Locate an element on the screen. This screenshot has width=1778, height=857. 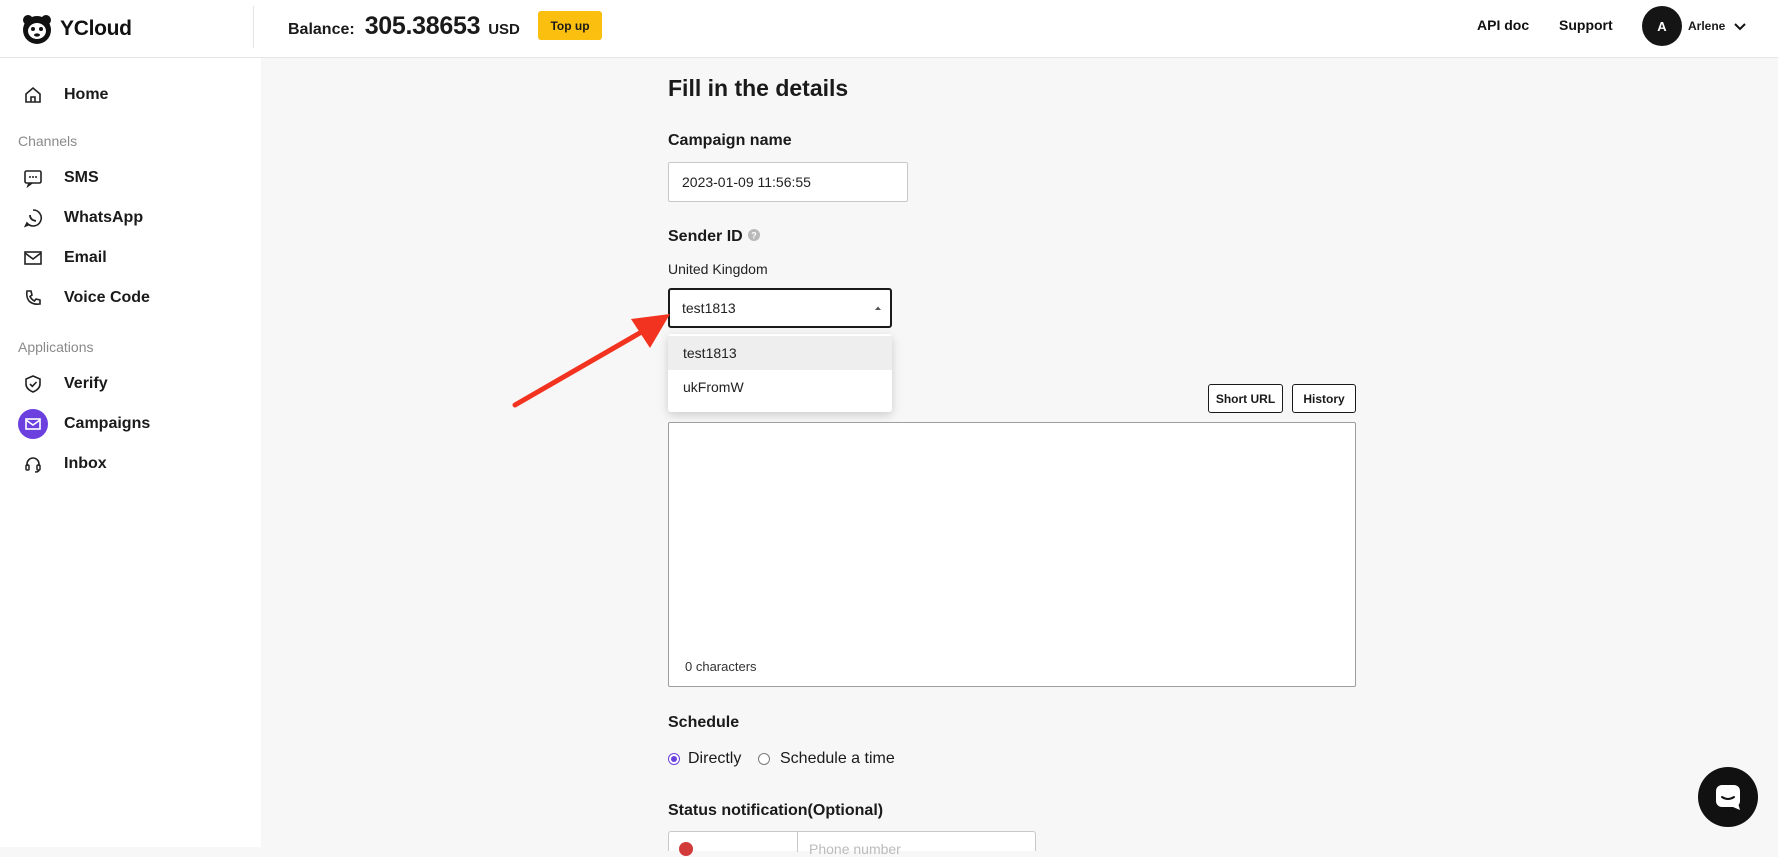
schedule-label: Schedule is located at coordinates (704, 722).